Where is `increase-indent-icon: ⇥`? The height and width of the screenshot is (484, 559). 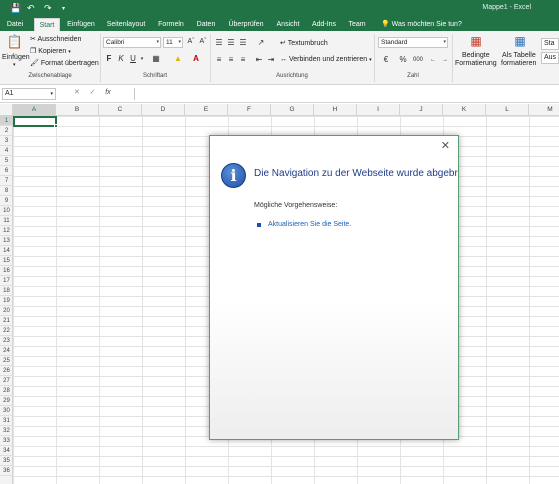 increase-indent-icon: ⇥ is located at coordinates (271, 60).